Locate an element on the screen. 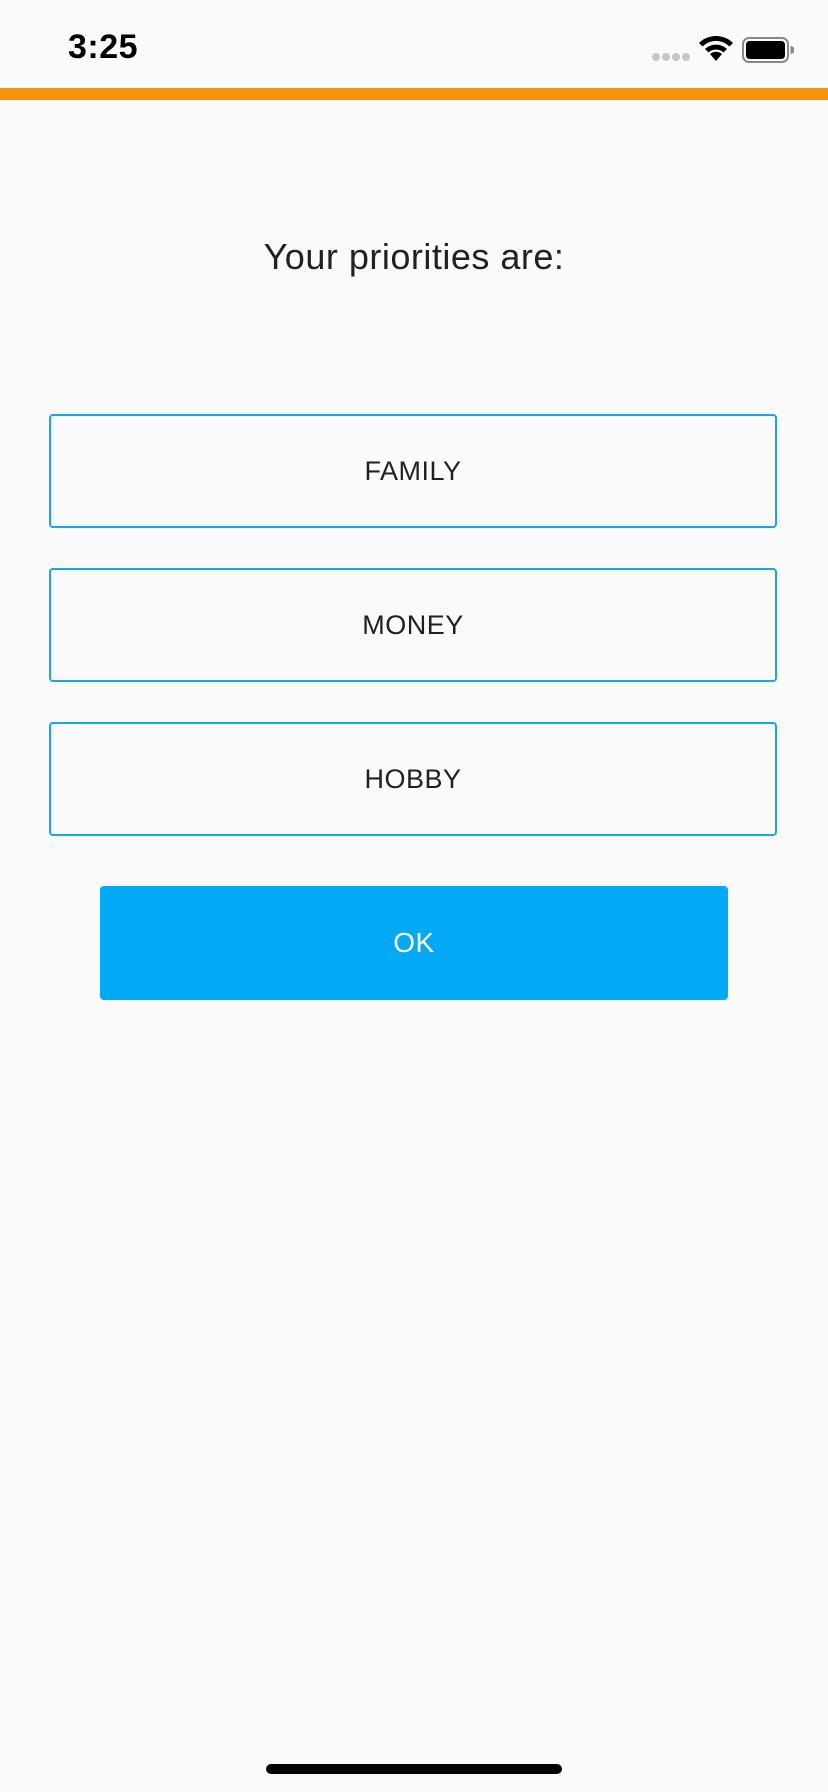 This screenshot has height=1792, width=828. priority-item-money: MONEY is located at coordinates (413, 625).